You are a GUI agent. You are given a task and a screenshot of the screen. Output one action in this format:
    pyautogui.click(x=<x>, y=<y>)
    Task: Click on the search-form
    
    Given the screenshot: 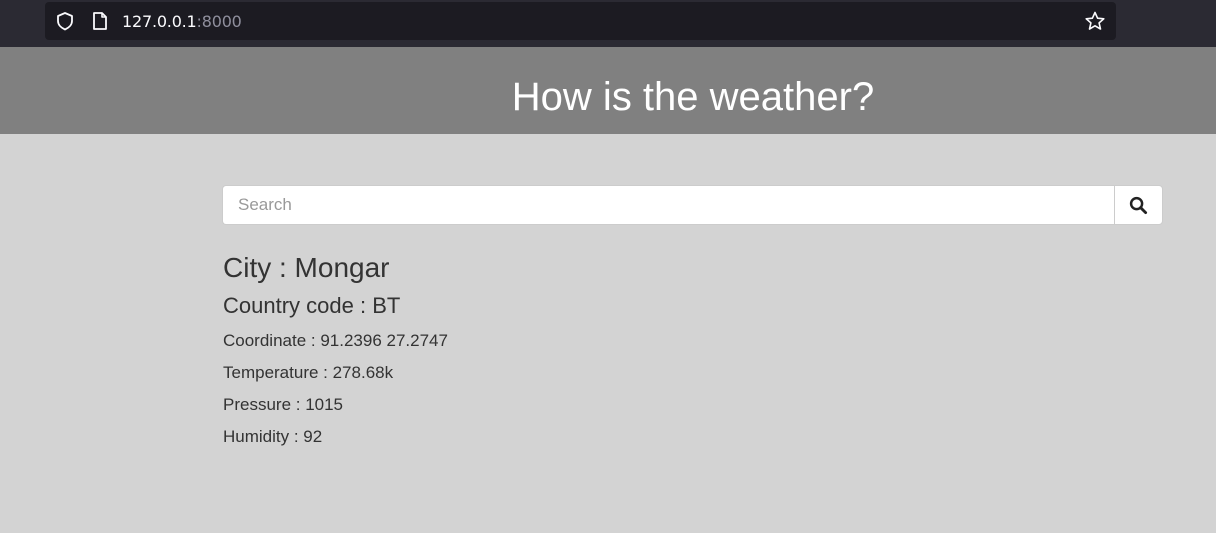 What is the action you would take?
    pyautogui.click(x=692, y=205)
    